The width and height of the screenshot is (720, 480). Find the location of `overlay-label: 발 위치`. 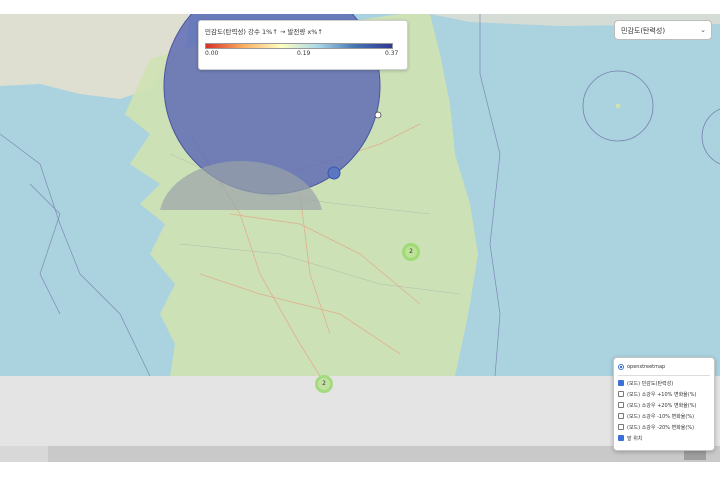

overlay-label: 발 위치 is located at coordinates (635, 438).